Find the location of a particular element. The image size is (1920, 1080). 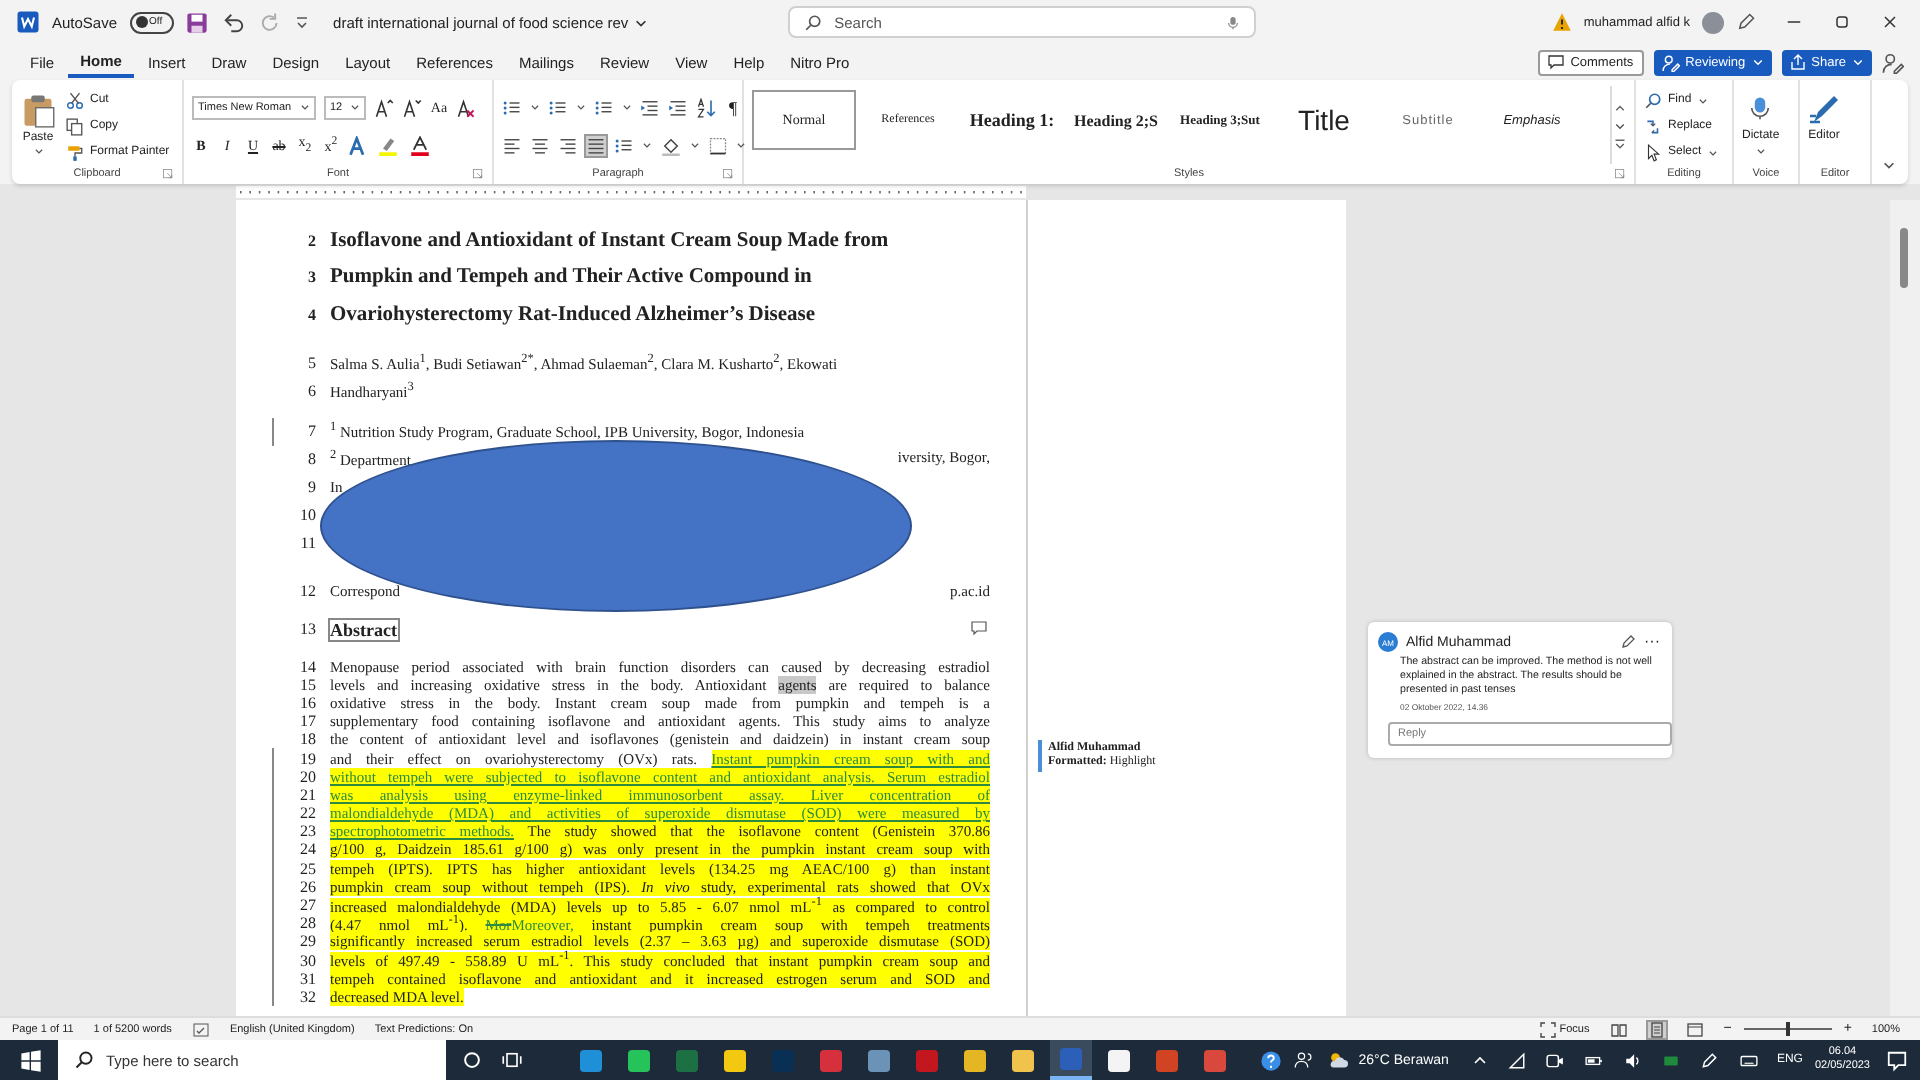

microphone-icon is located at coordinates (1233, 22).